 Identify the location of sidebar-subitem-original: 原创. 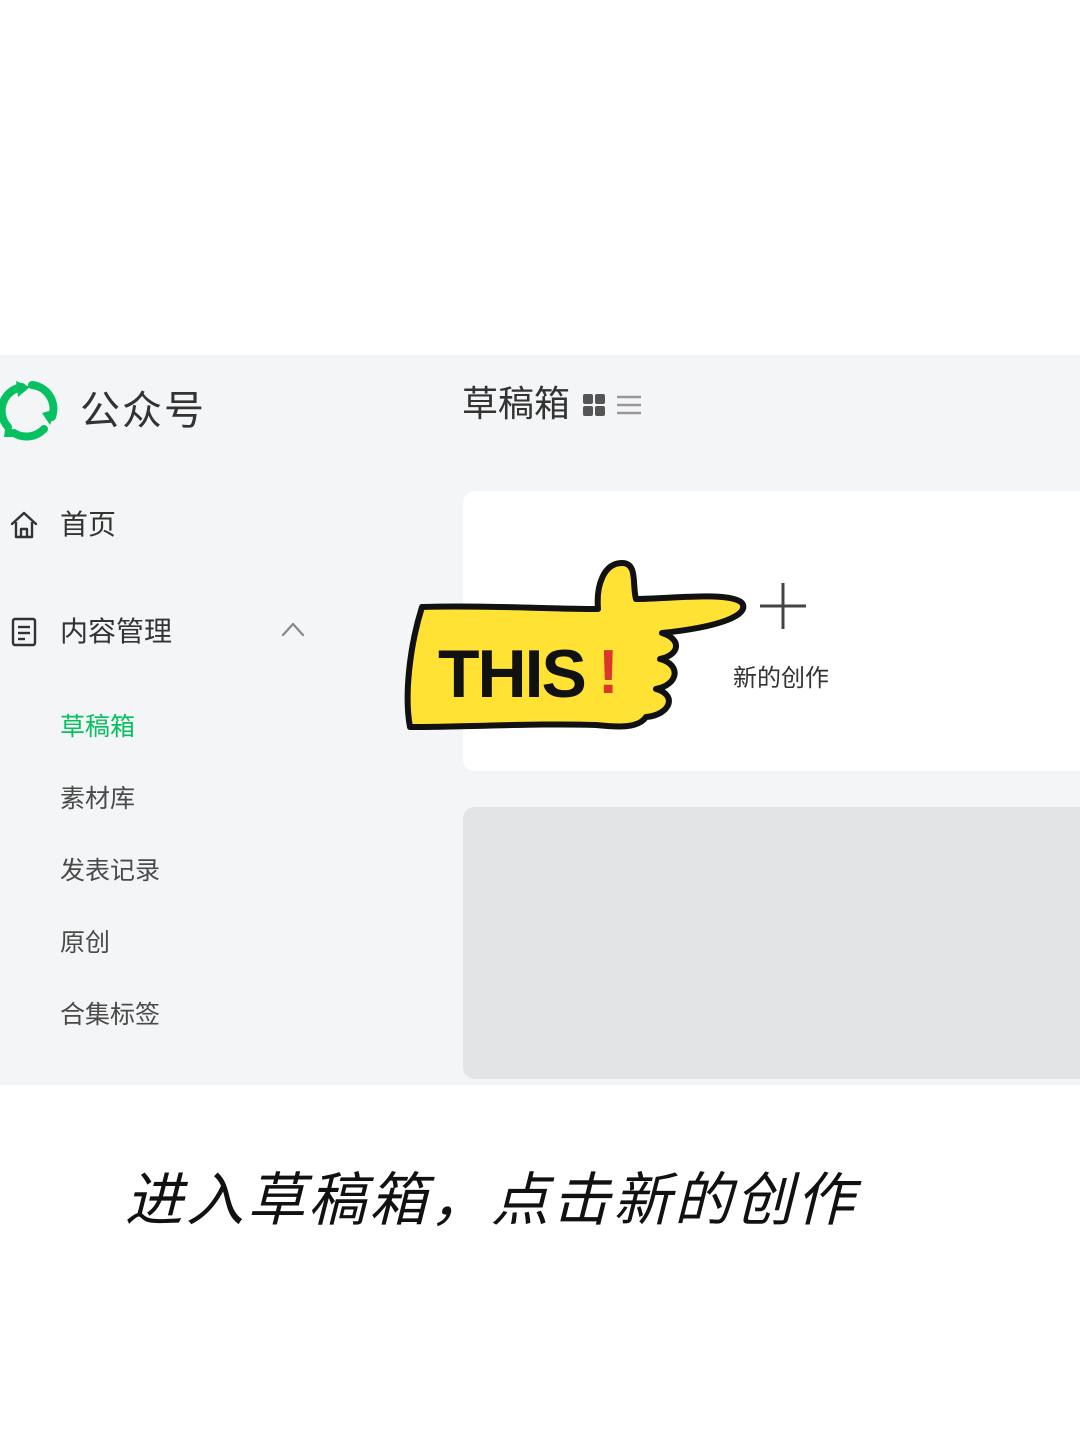
(85, 943).